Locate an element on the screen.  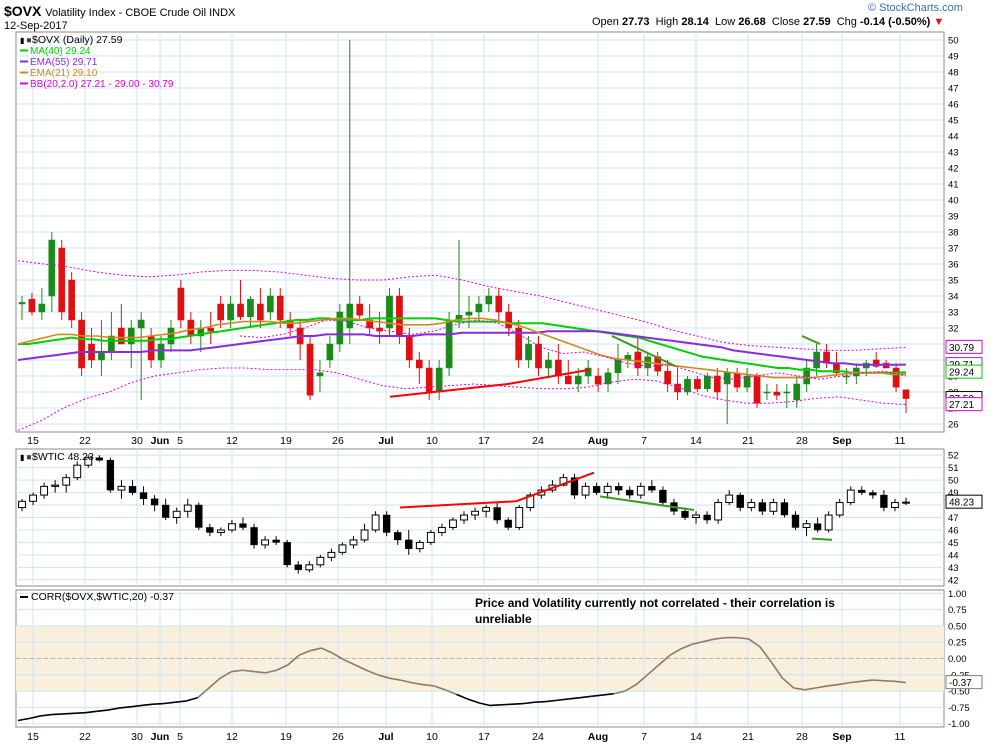
legend-ema21: EMA(21) 29.10 is located at coordinates (64, 73).